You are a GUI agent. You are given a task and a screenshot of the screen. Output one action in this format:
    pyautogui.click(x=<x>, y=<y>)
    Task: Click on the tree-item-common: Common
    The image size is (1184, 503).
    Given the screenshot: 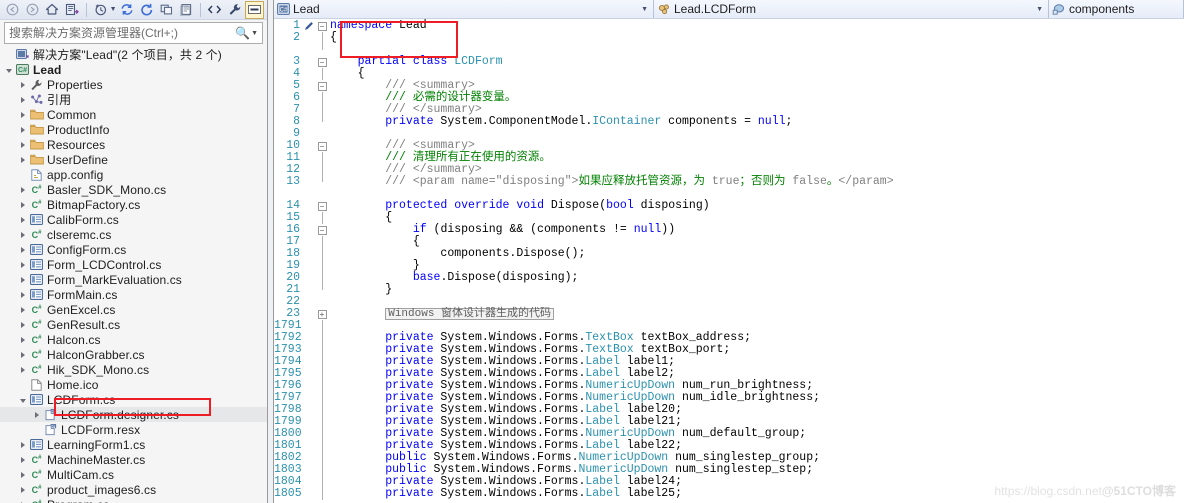 What is the action you would take?
    pyautogui.click(x=133, y=114)
    